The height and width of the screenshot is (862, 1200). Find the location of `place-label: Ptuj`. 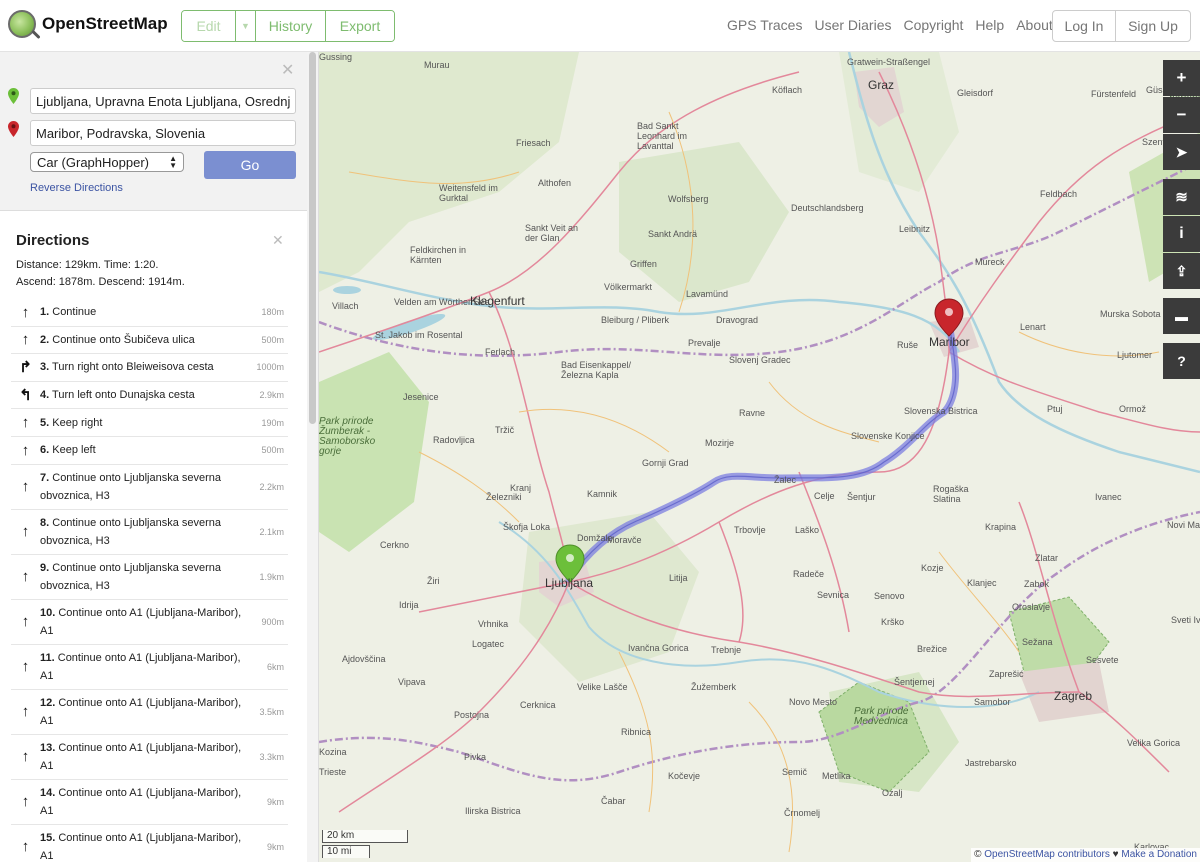

place-label: Ptuj is located at coordinates (1055, 409).